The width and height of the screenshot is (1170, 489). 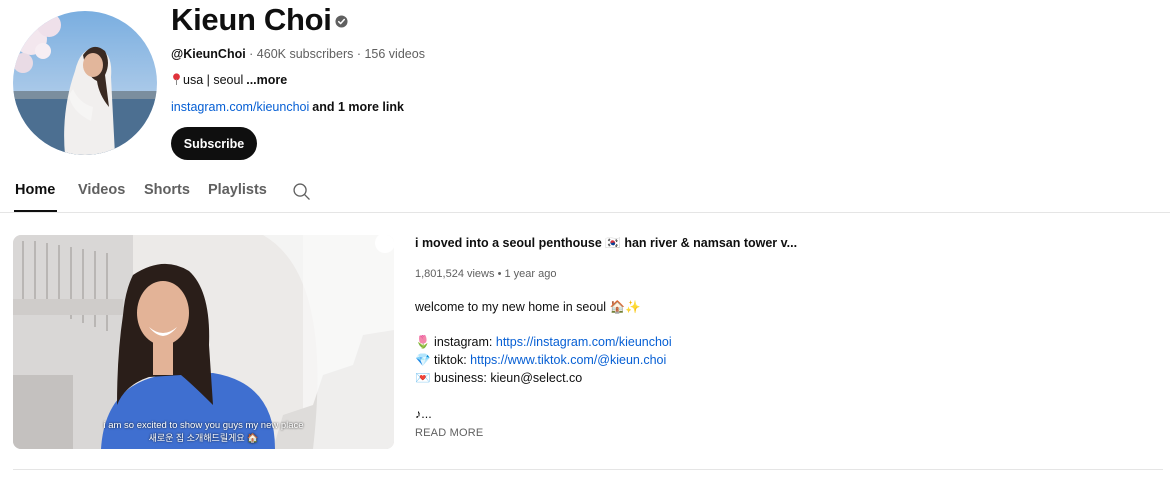 I want to click on description-intro: welcome to my new home in seoul 🏠✨, so click(x=528, y=307).